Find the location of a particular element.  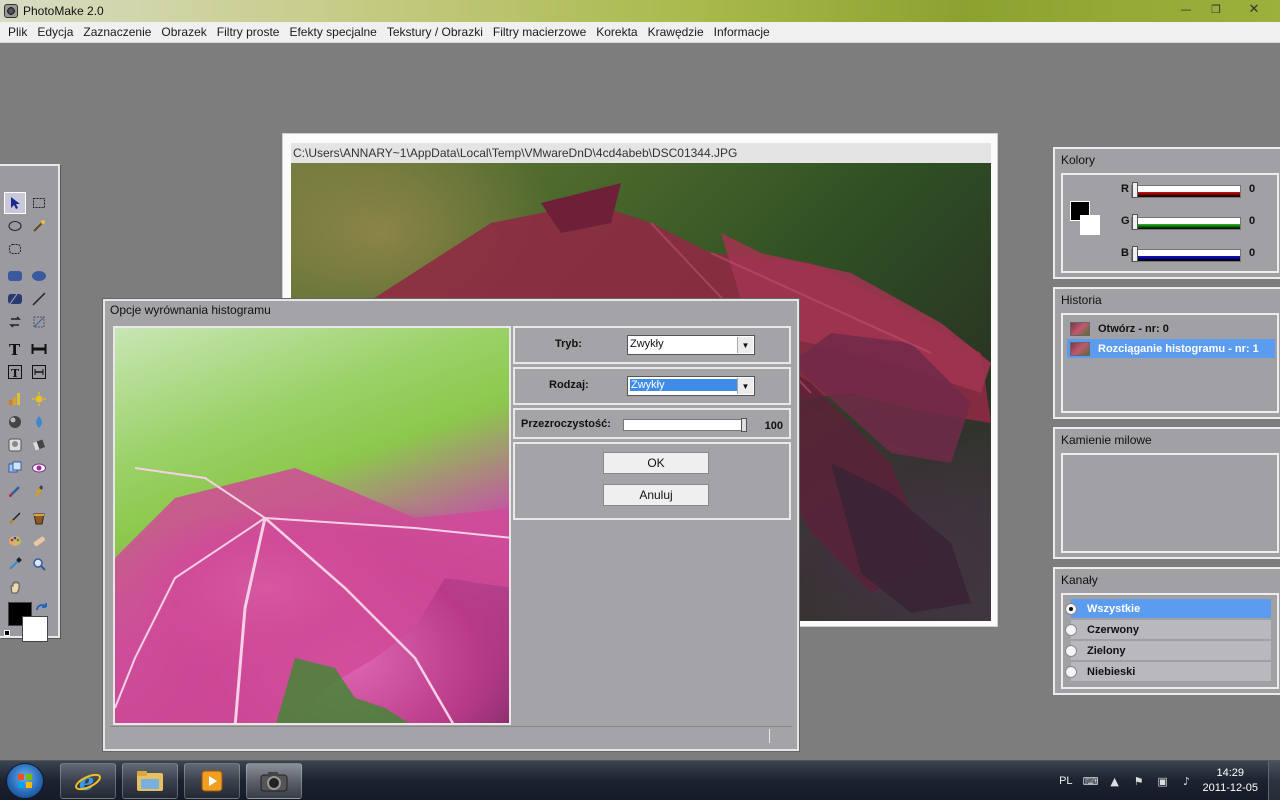

menu-korekta: Korekta is located at coordinates (616, 32).